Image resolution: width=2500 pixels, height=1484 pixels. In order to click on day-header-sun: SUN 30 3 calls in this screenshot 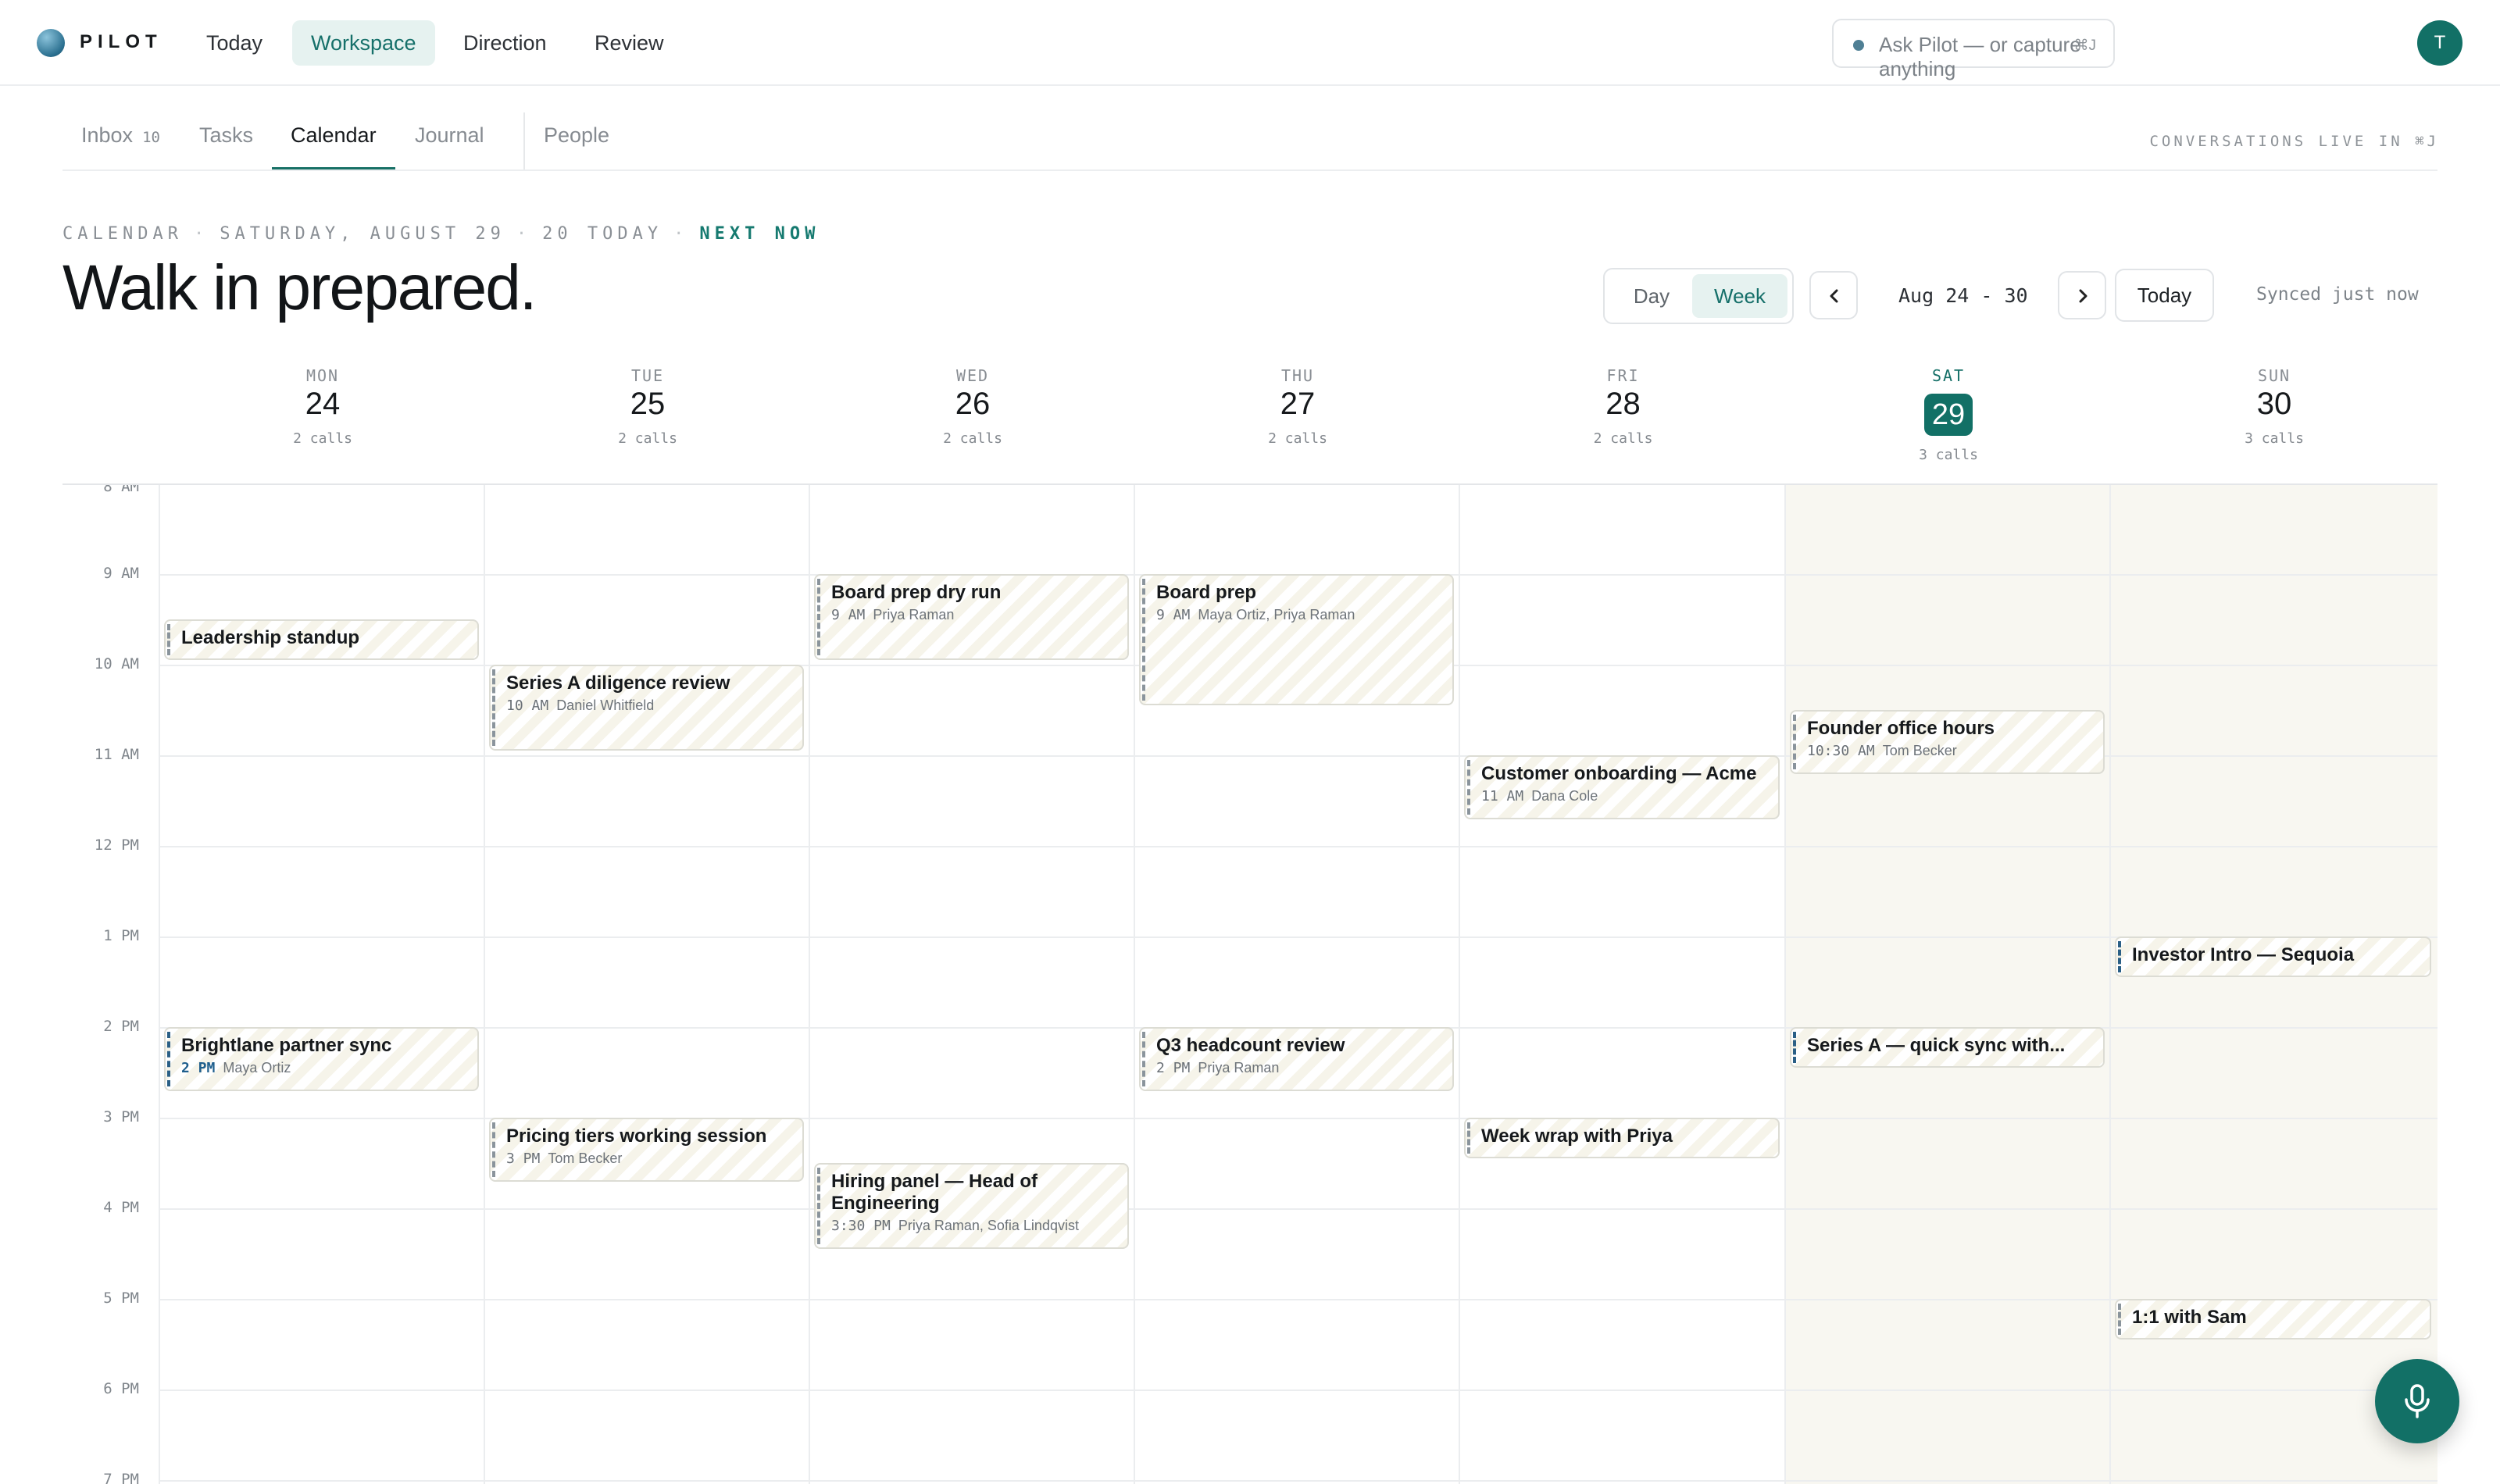, I will do `click(2274, 414)`.